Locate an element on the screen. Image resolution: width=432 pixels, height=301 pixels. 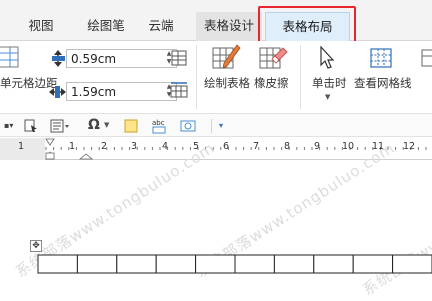
ruler-number: 2 is located at coordinates (104, 146).